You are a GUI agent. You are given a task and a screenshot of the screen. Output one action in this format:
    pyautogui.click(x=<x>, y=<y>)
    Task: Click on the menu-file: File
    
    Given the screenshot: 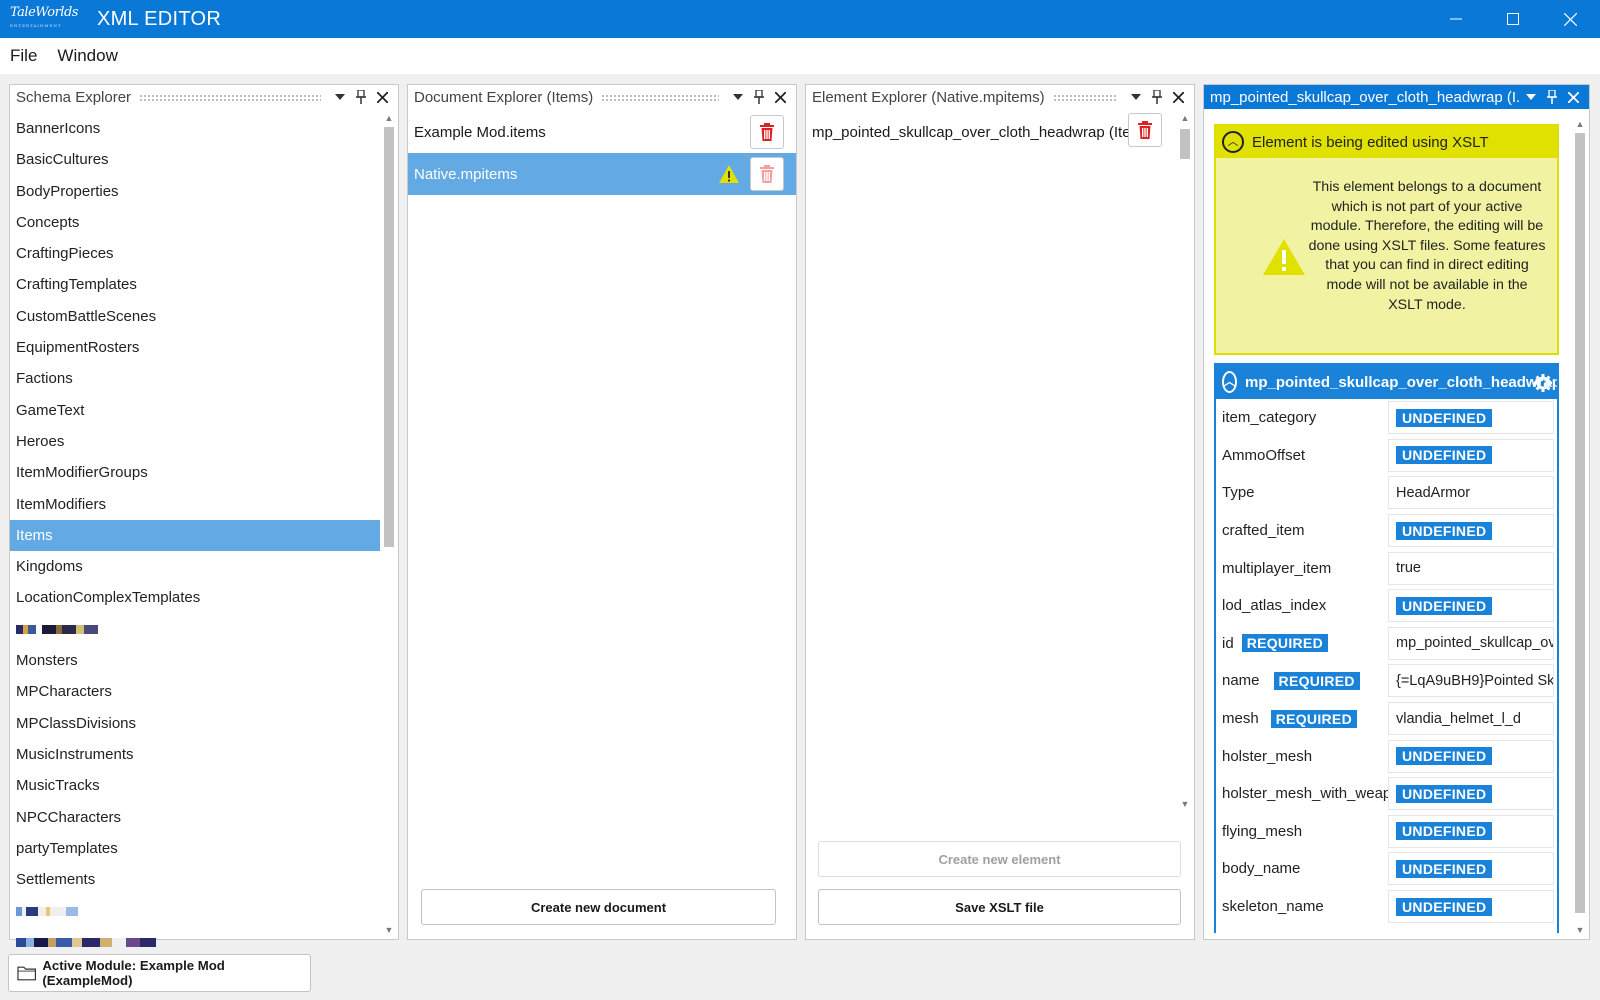 What is the action you would take?
    pyautogui.click(x=23, y=56)
    